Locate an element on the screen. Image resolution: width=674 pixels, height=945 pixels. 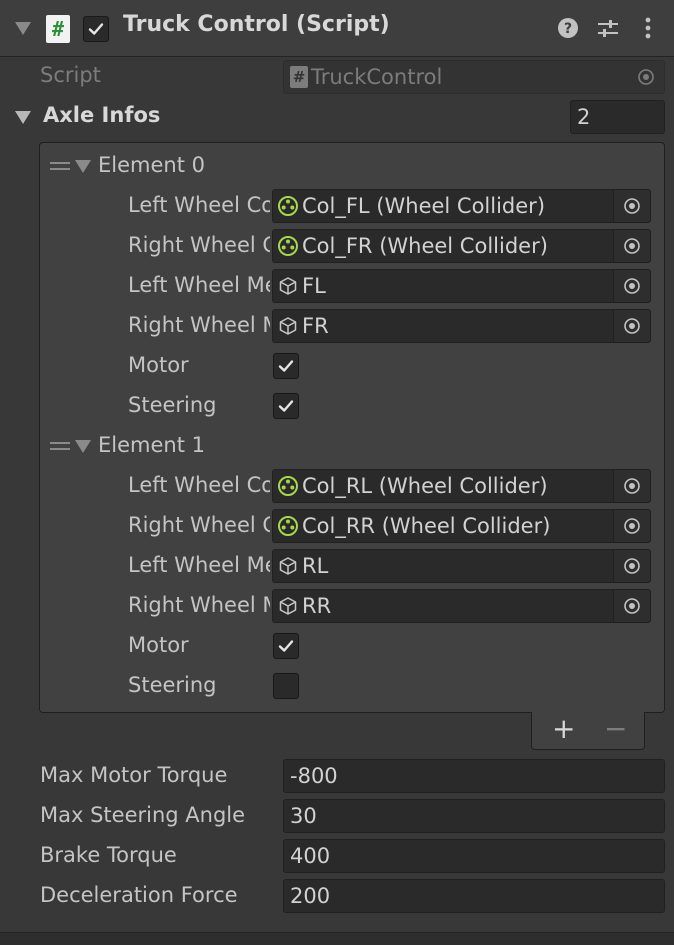
left-wheel-mesh-field: FL is located at coordinates (461, 286).